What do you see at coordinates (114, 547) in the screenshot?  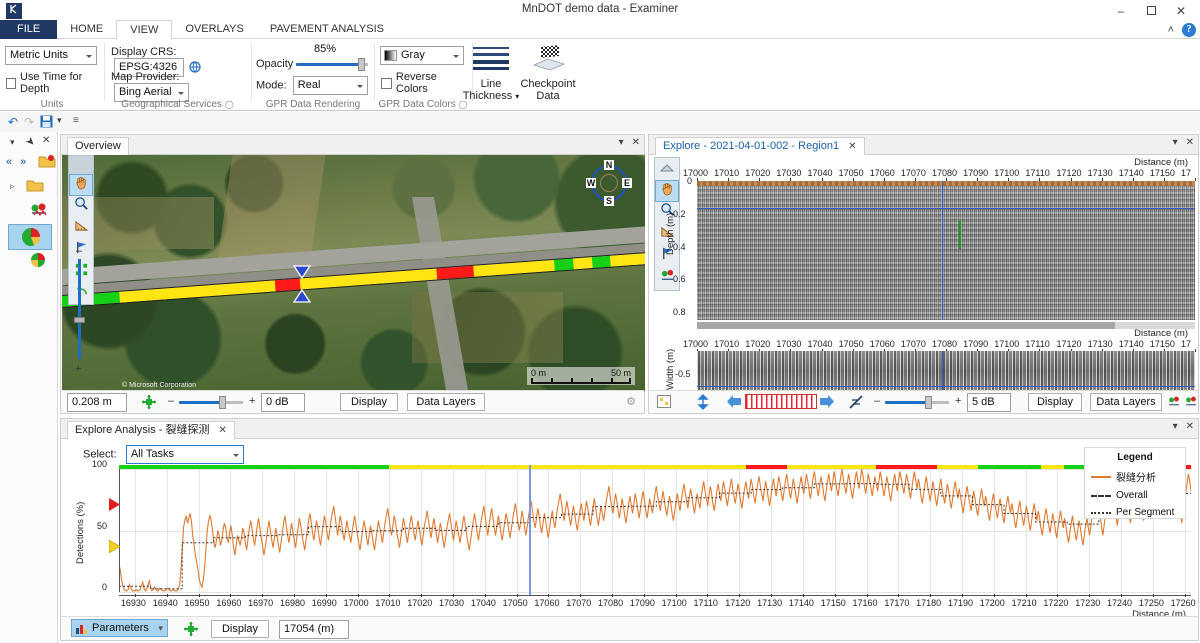 I see `yellow-threshold-marker` at bounding box center [114, 547].